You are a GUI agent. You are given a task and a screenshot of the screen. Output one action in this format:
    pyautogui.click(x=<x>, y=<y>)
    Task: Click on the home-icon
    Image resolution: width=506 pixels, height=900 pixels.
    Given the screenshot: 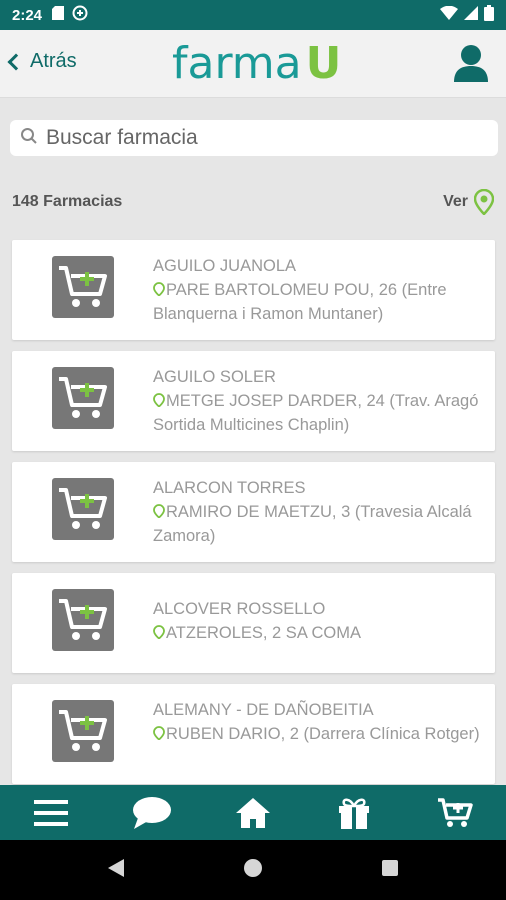 What is the action you would take?
    pyautogui.click(x=252, y=812)
    